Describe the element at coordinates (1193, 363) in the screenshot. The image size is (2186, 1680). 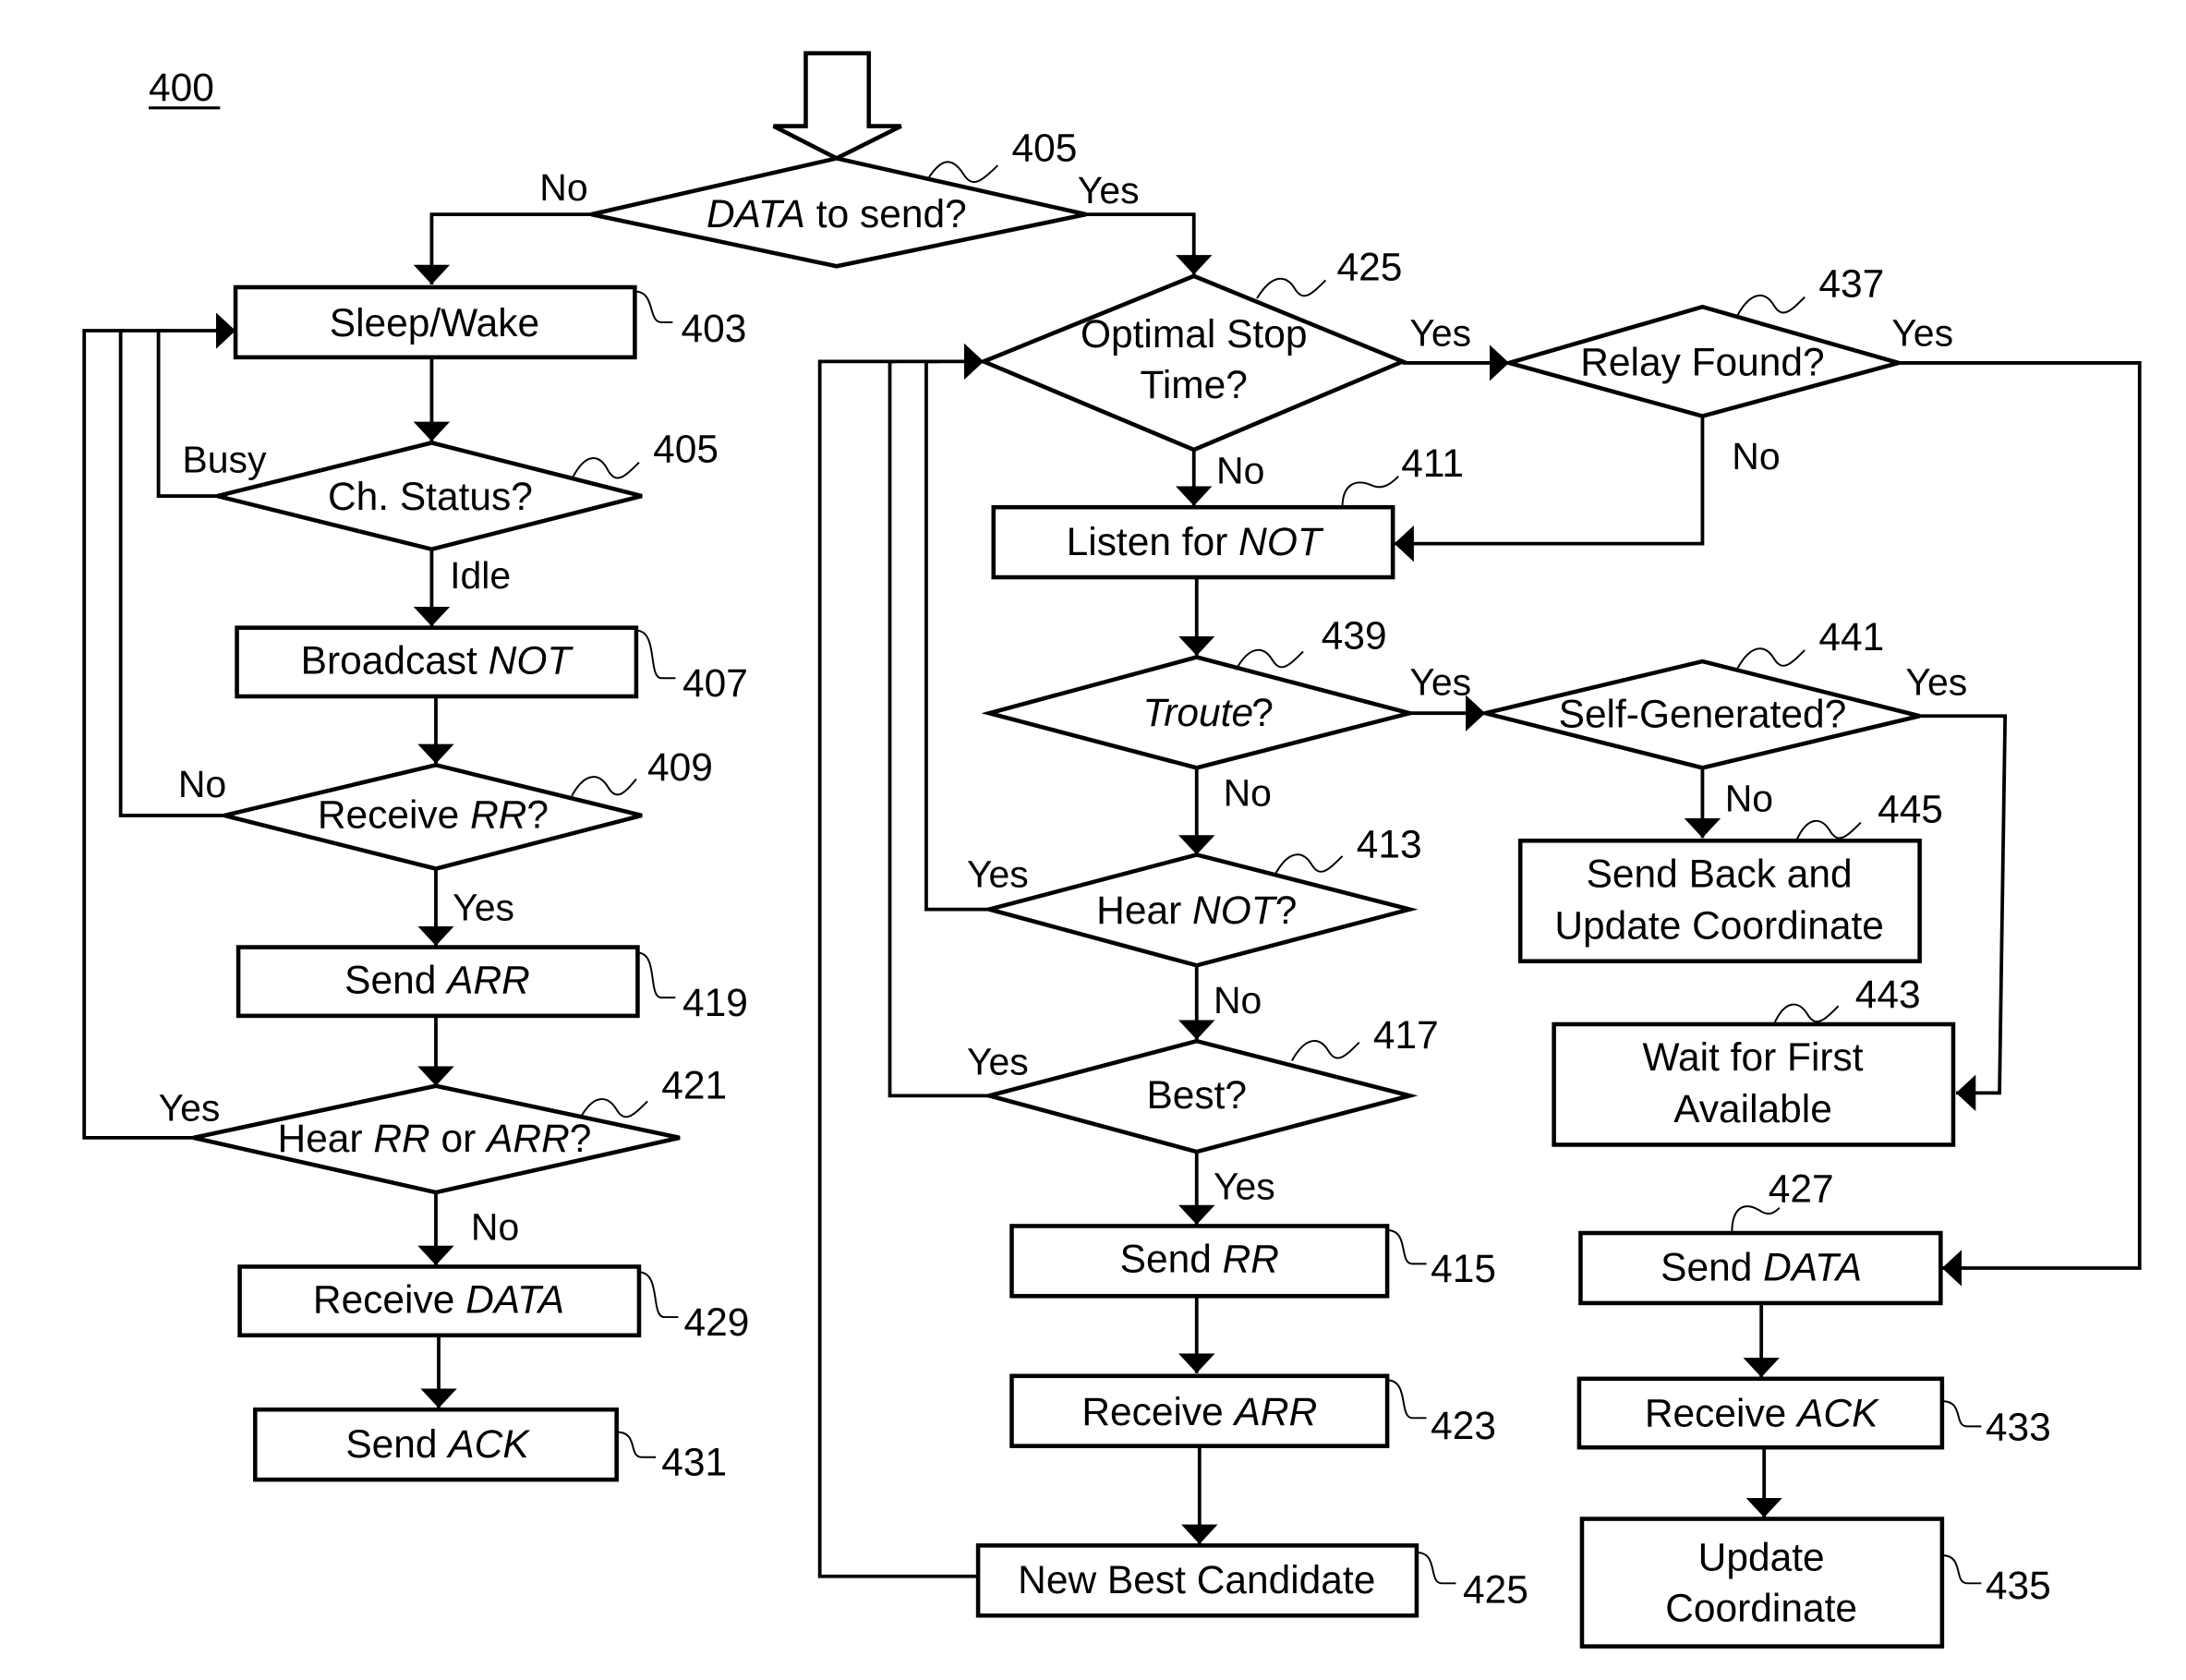
I see `decision-optimal-stop-time: Optimal Stop Time?` at that location.